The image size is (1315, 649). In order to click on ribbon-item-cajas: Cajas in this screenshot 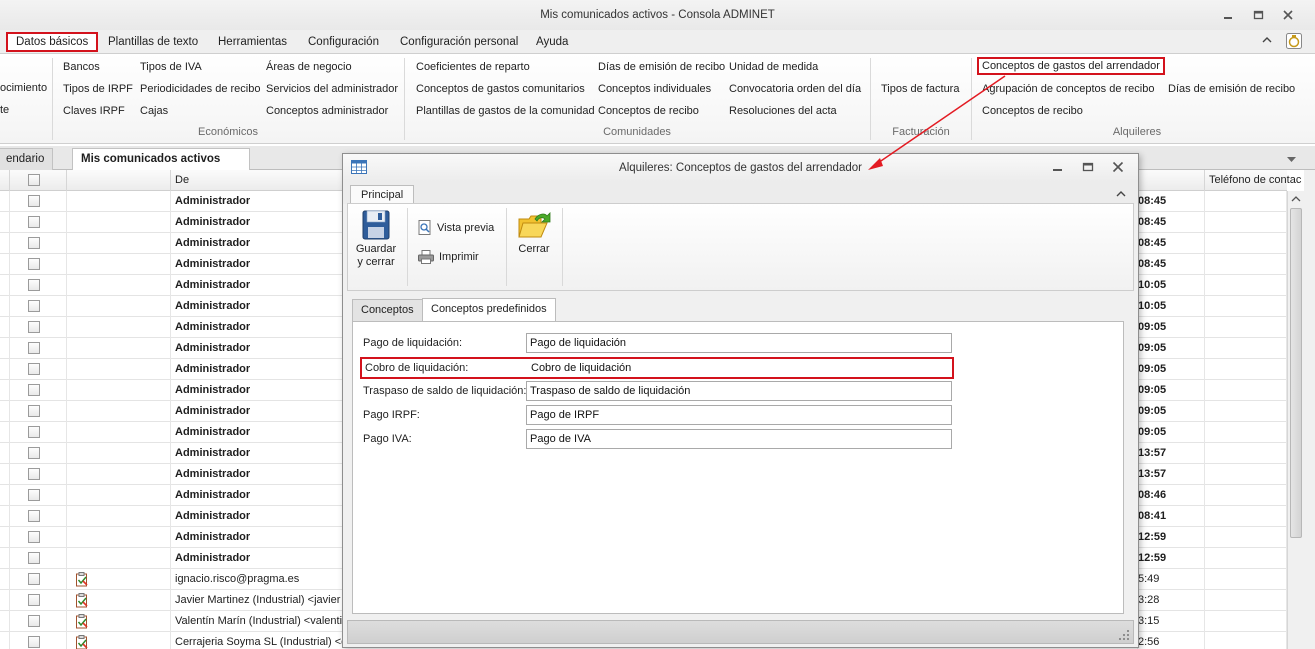, I will do `click(154, 111)`.